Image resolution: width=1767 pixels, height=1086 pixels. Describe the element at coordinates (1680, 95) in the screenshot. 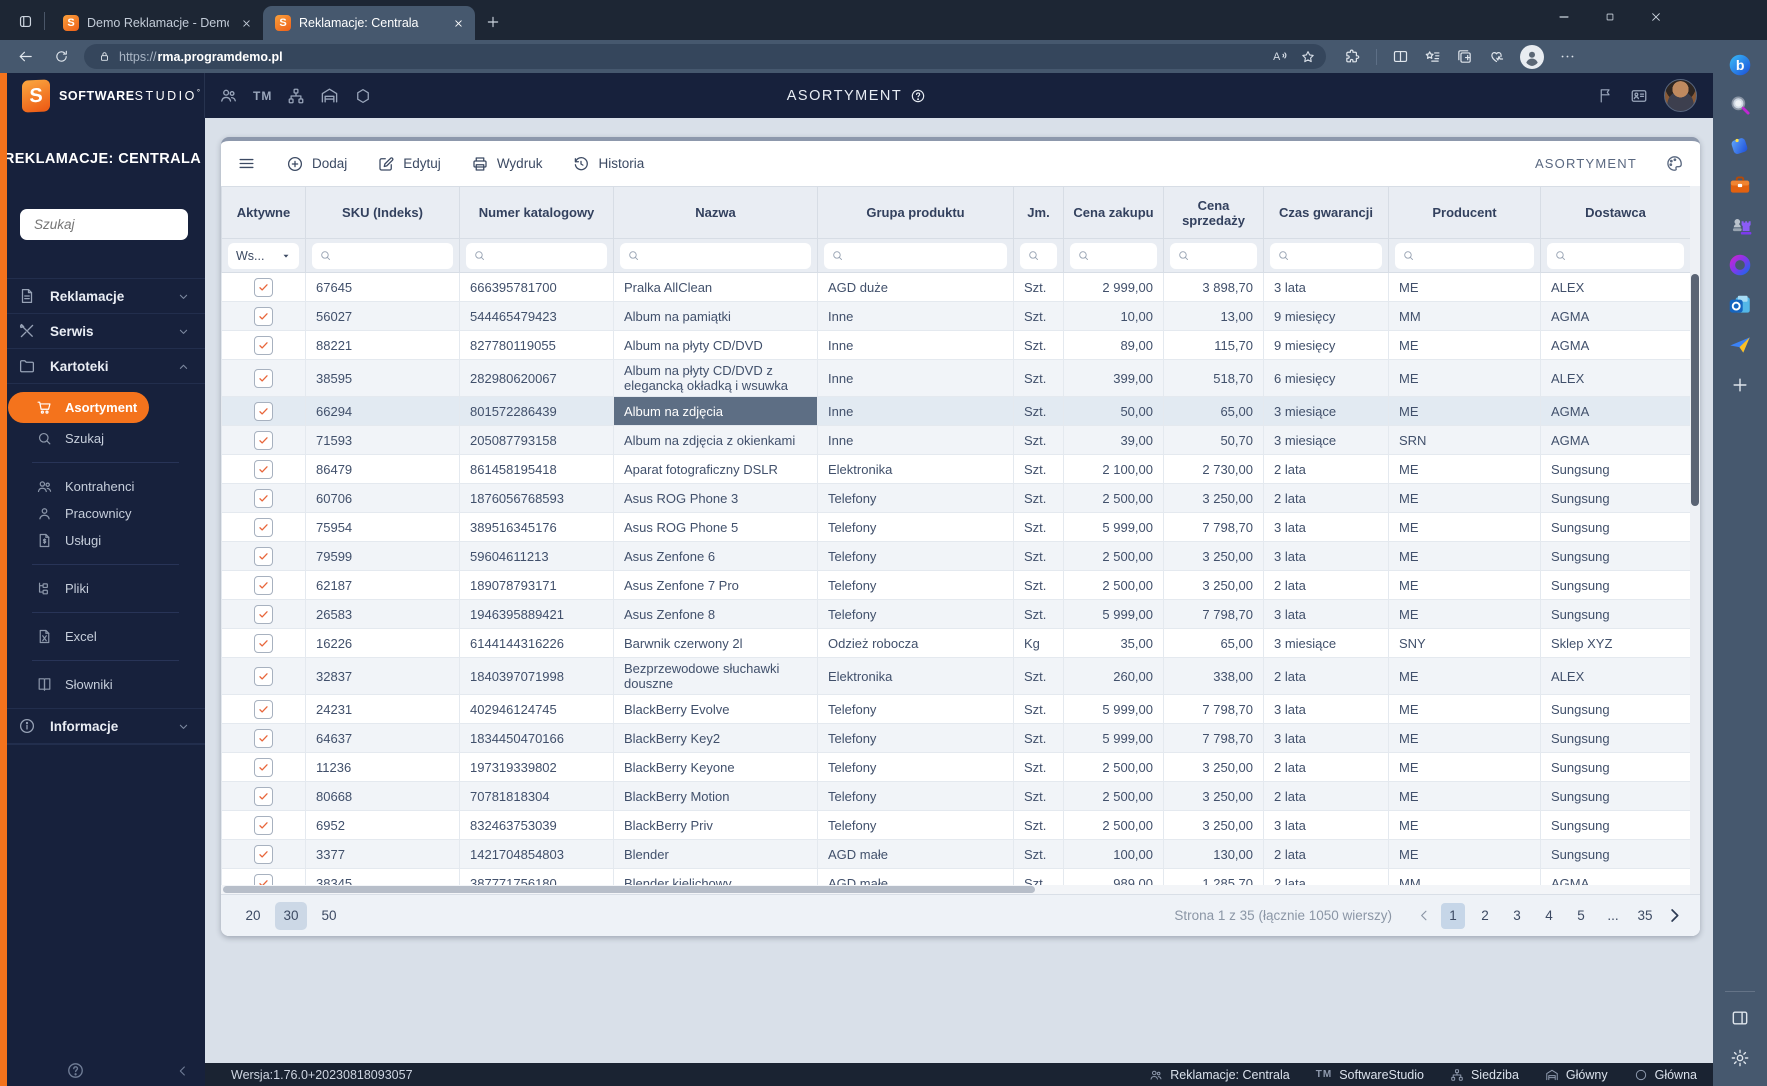

I see `user-avatar` at that location.